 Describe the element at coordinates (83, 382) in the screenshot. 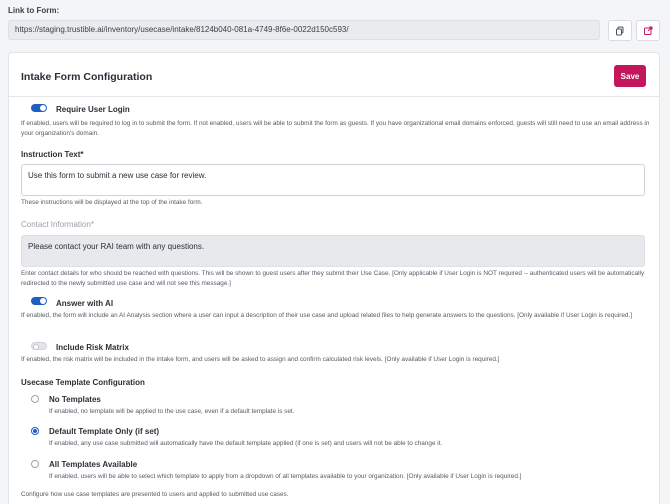

I see `template-config-label: Usecase Template Configuration` at that location.